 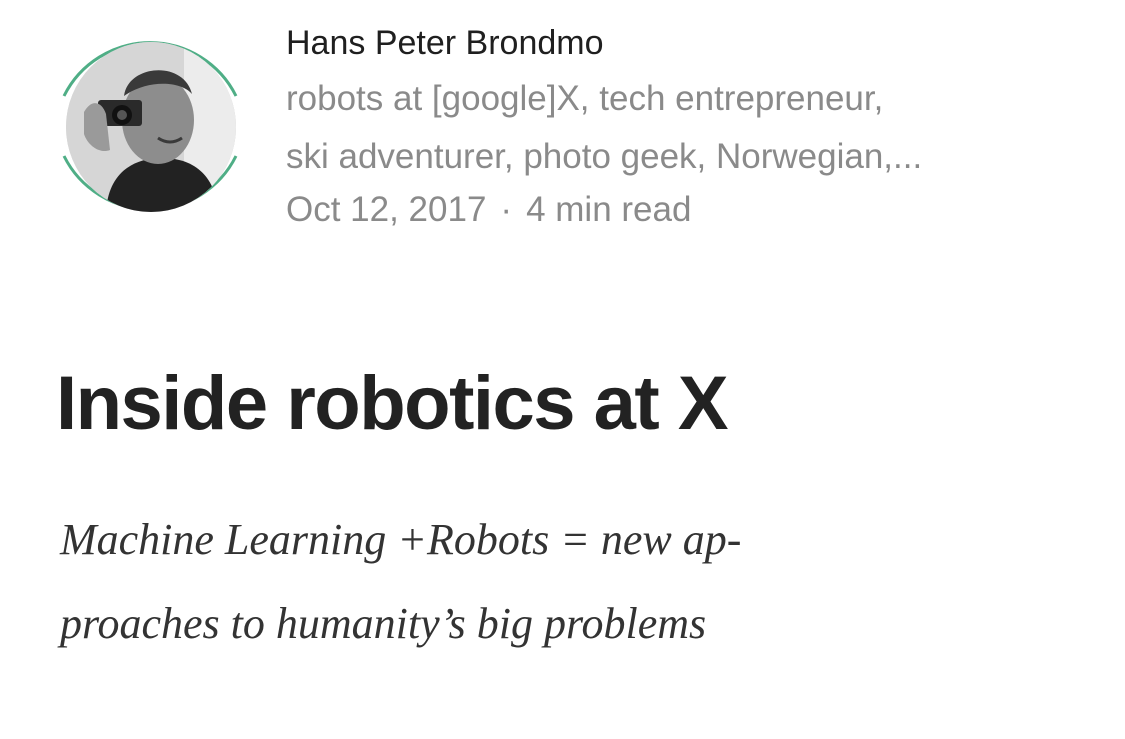 What do you see at coordinates (392, 403) in the screenshot?
I see `post-title: Inside robotics at X` at bounding box center [392, 403].